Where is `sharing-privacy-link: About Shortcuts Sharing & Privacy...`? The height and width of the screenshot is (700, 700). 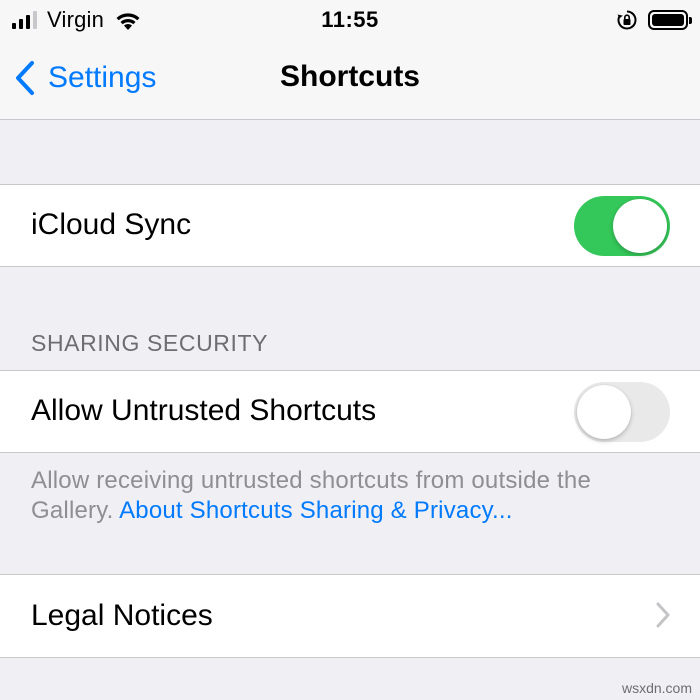 sharing-privacy-link: About Shortcuts Sharing & Privacy... is located at coordinates (316, 510).